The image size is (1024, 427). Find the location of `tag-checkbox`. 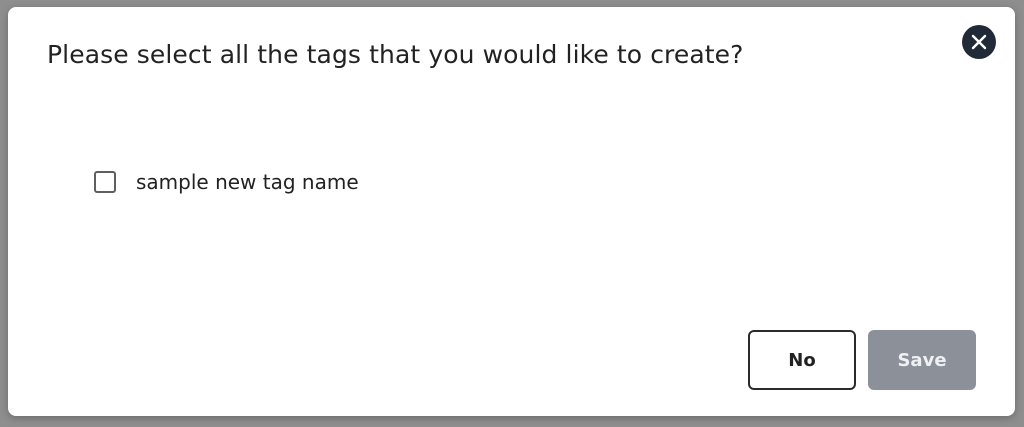

tag-checkbox is located at coordinates (105, 182).